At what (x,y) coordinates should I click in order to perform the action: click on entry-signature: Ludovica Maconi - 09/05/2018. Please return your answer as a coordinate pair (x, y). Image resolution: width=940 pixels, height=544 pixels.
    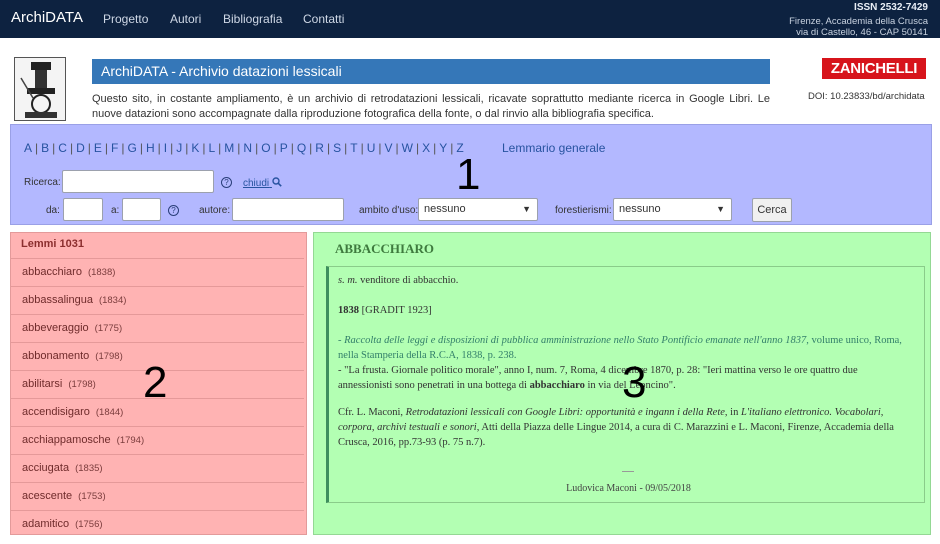
    Looking at the image, I should click on (628, 488).